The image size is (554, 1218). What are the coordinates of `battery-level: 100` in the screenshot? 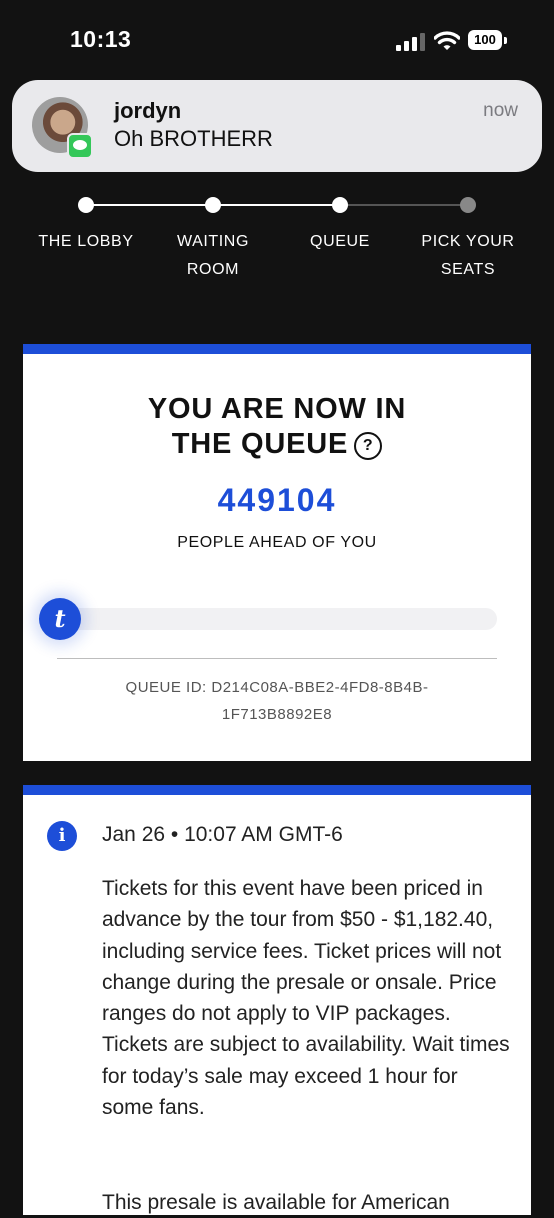 It's located at (485, 40).